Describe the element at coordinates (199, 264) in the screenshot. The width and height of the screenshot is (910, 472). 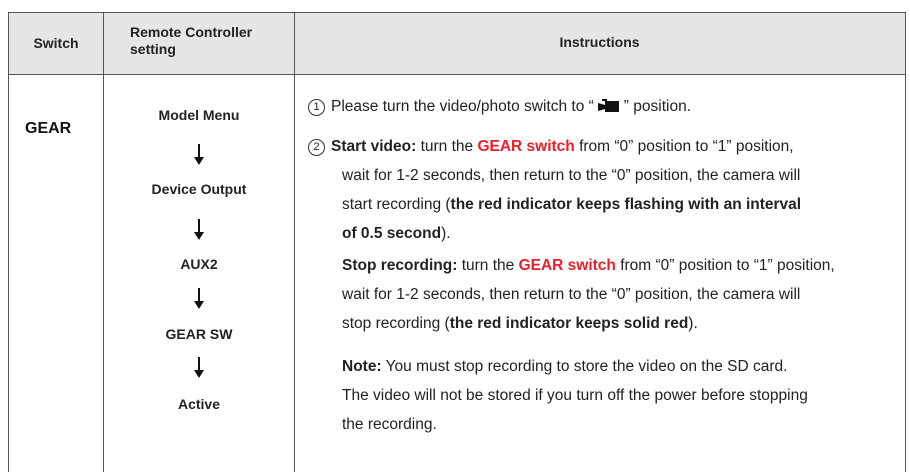
I see `flow-step-aux2: AUX2` at that location.